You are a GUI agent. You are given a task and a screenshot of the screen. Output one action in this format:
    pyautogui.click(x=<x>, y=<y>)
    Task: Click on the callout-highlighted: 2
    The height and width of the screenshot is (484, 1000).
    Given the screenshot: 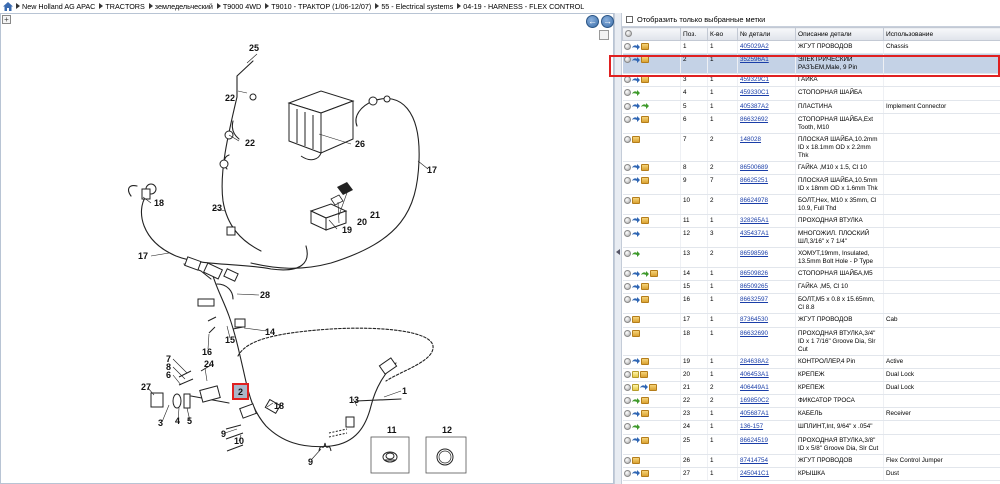 What is the action you would take?
    pyautogui.click(x=240, y=392)
    